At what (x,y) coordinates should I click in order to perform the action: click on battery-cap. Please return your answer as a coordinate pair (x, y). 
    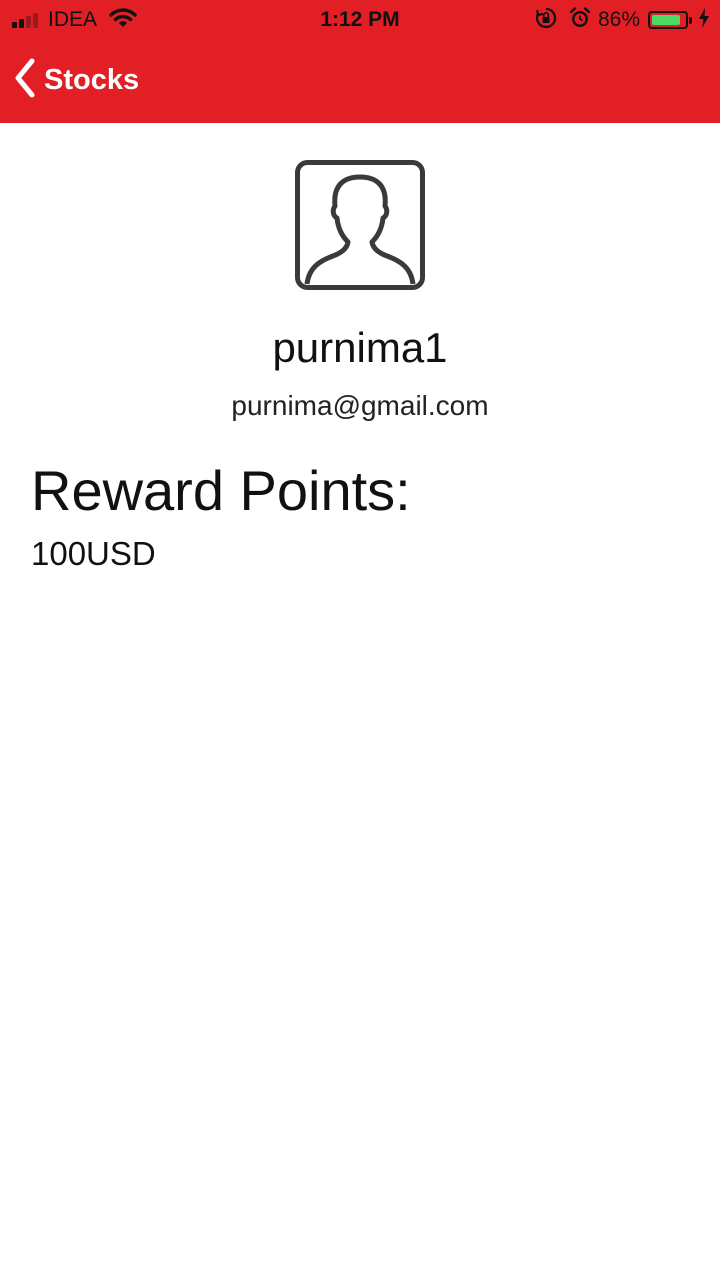
    Looking at the image, I should click on (690, 20).